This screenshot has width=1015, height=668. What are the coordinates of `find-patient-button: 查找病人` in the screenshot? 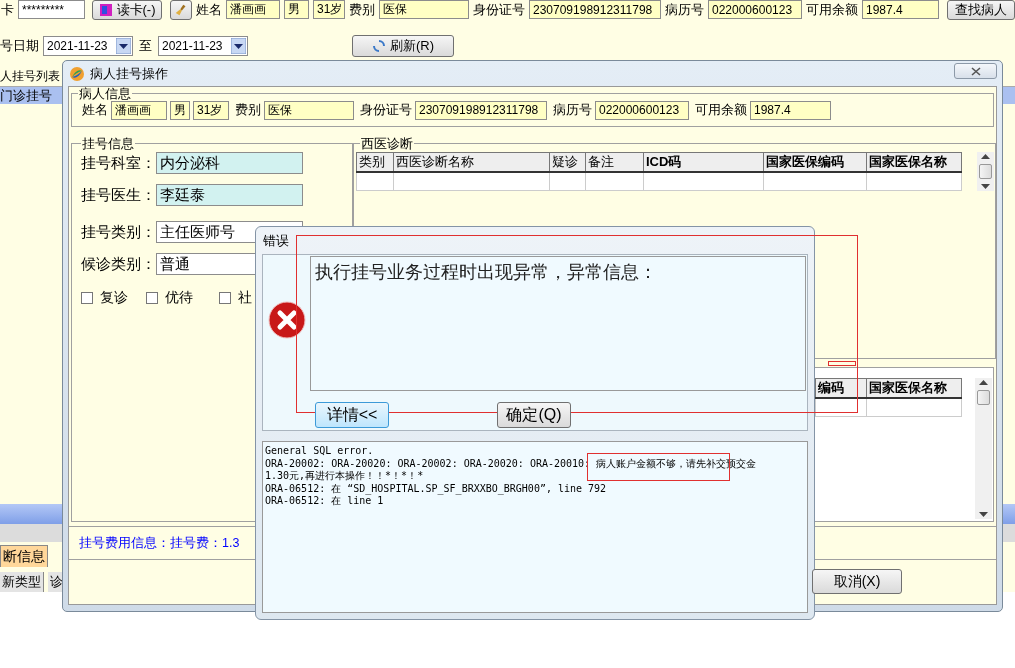 It's located at (981, 10).